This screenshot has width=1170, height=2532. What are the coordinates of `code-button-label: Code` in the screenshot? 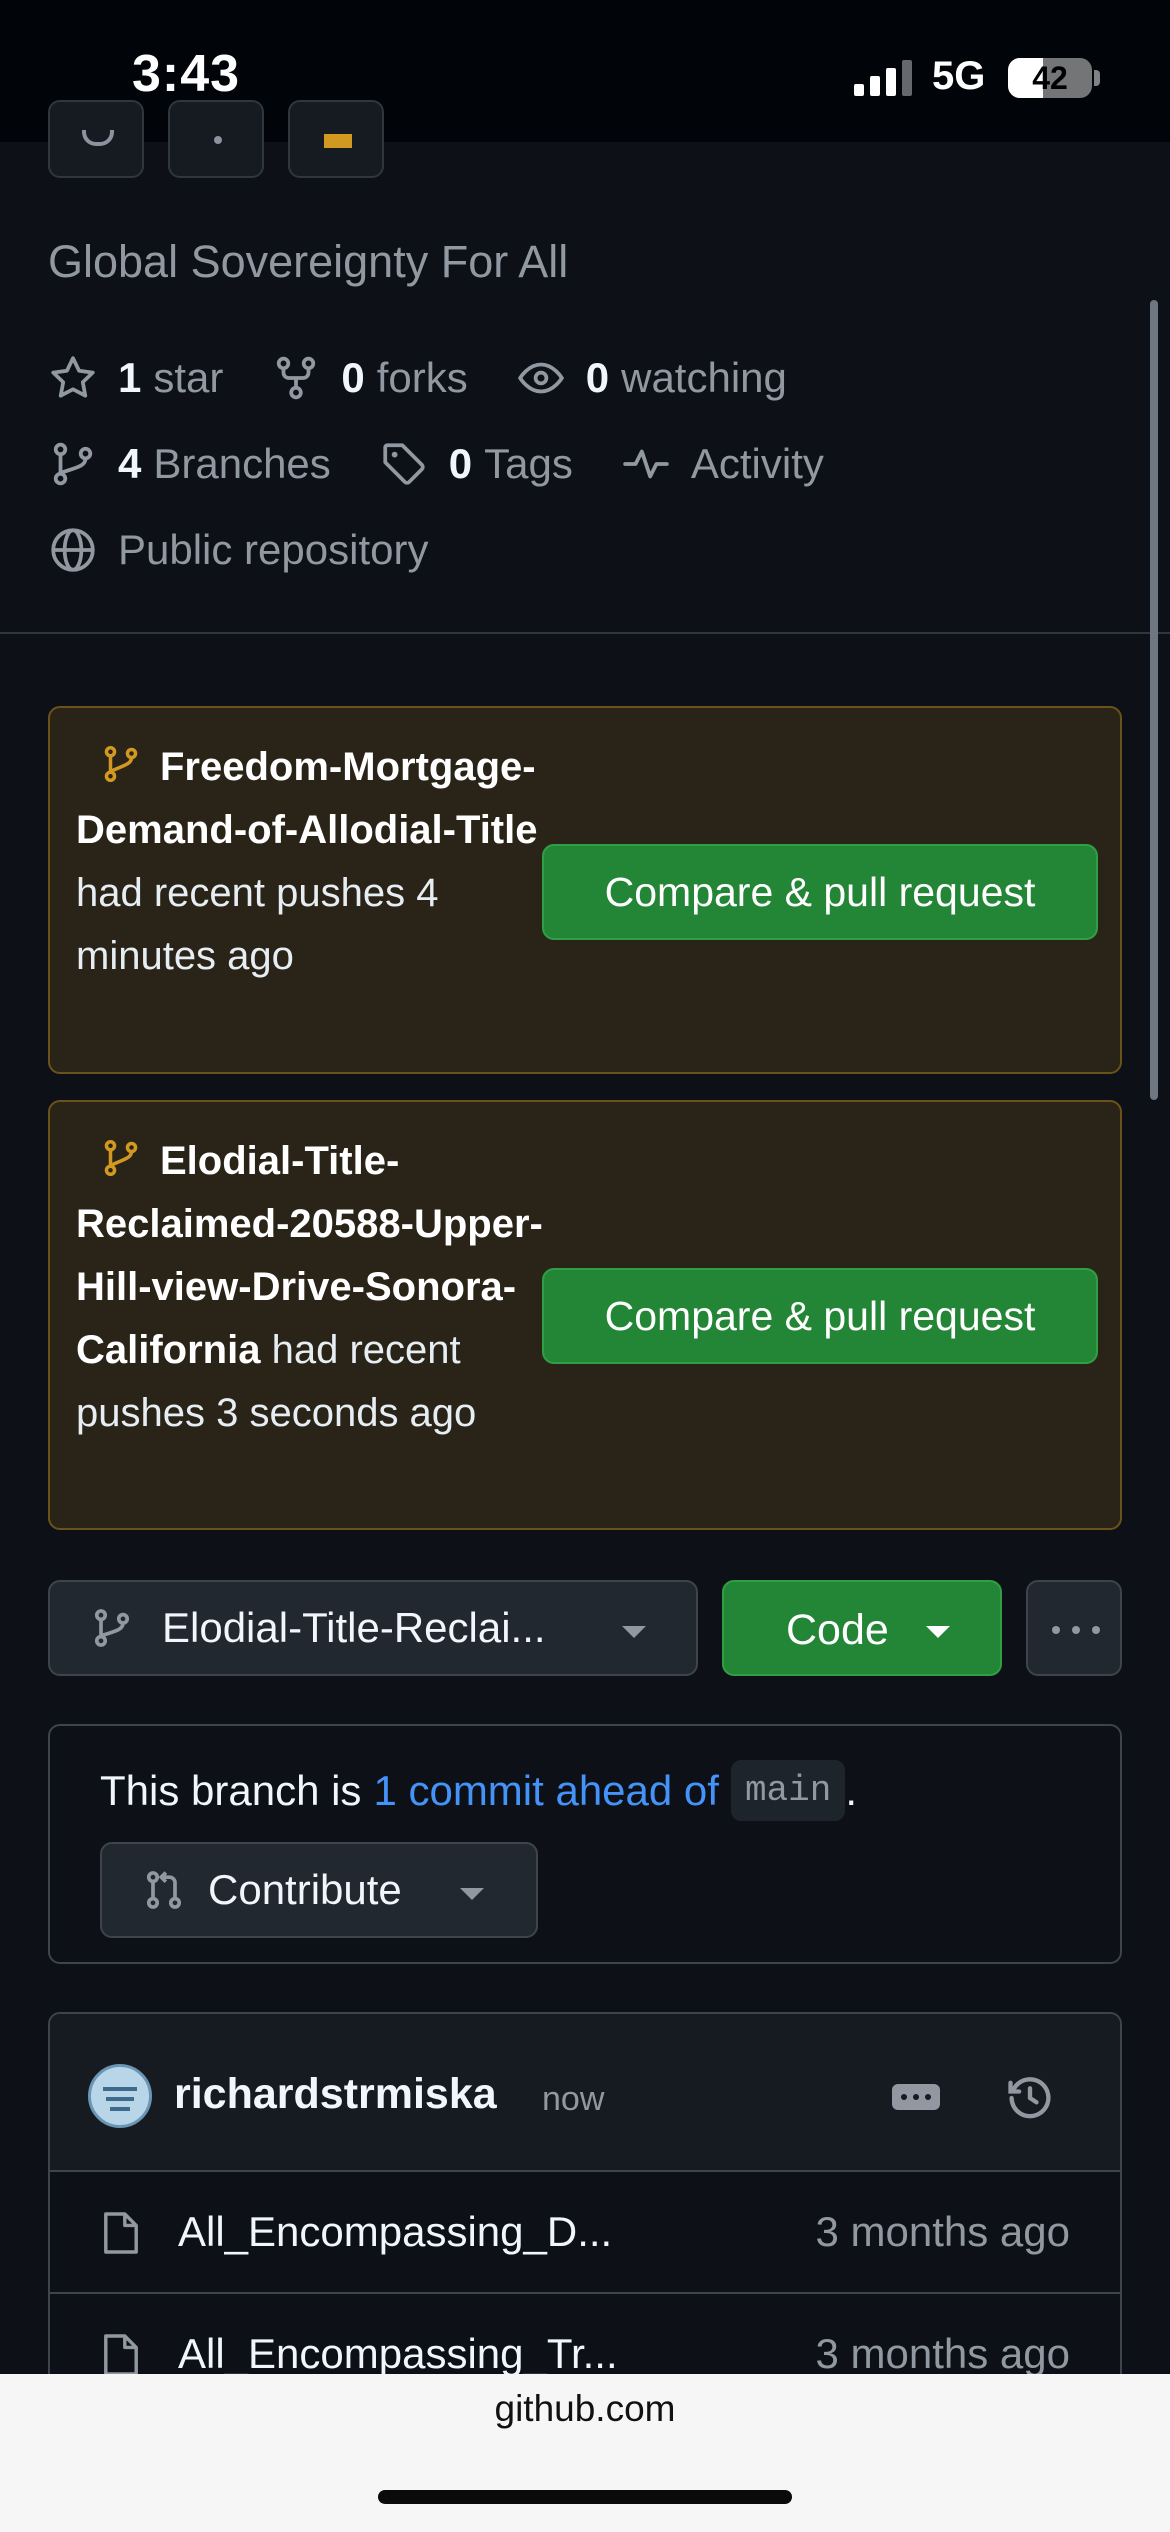 It's located at (837, 1630).